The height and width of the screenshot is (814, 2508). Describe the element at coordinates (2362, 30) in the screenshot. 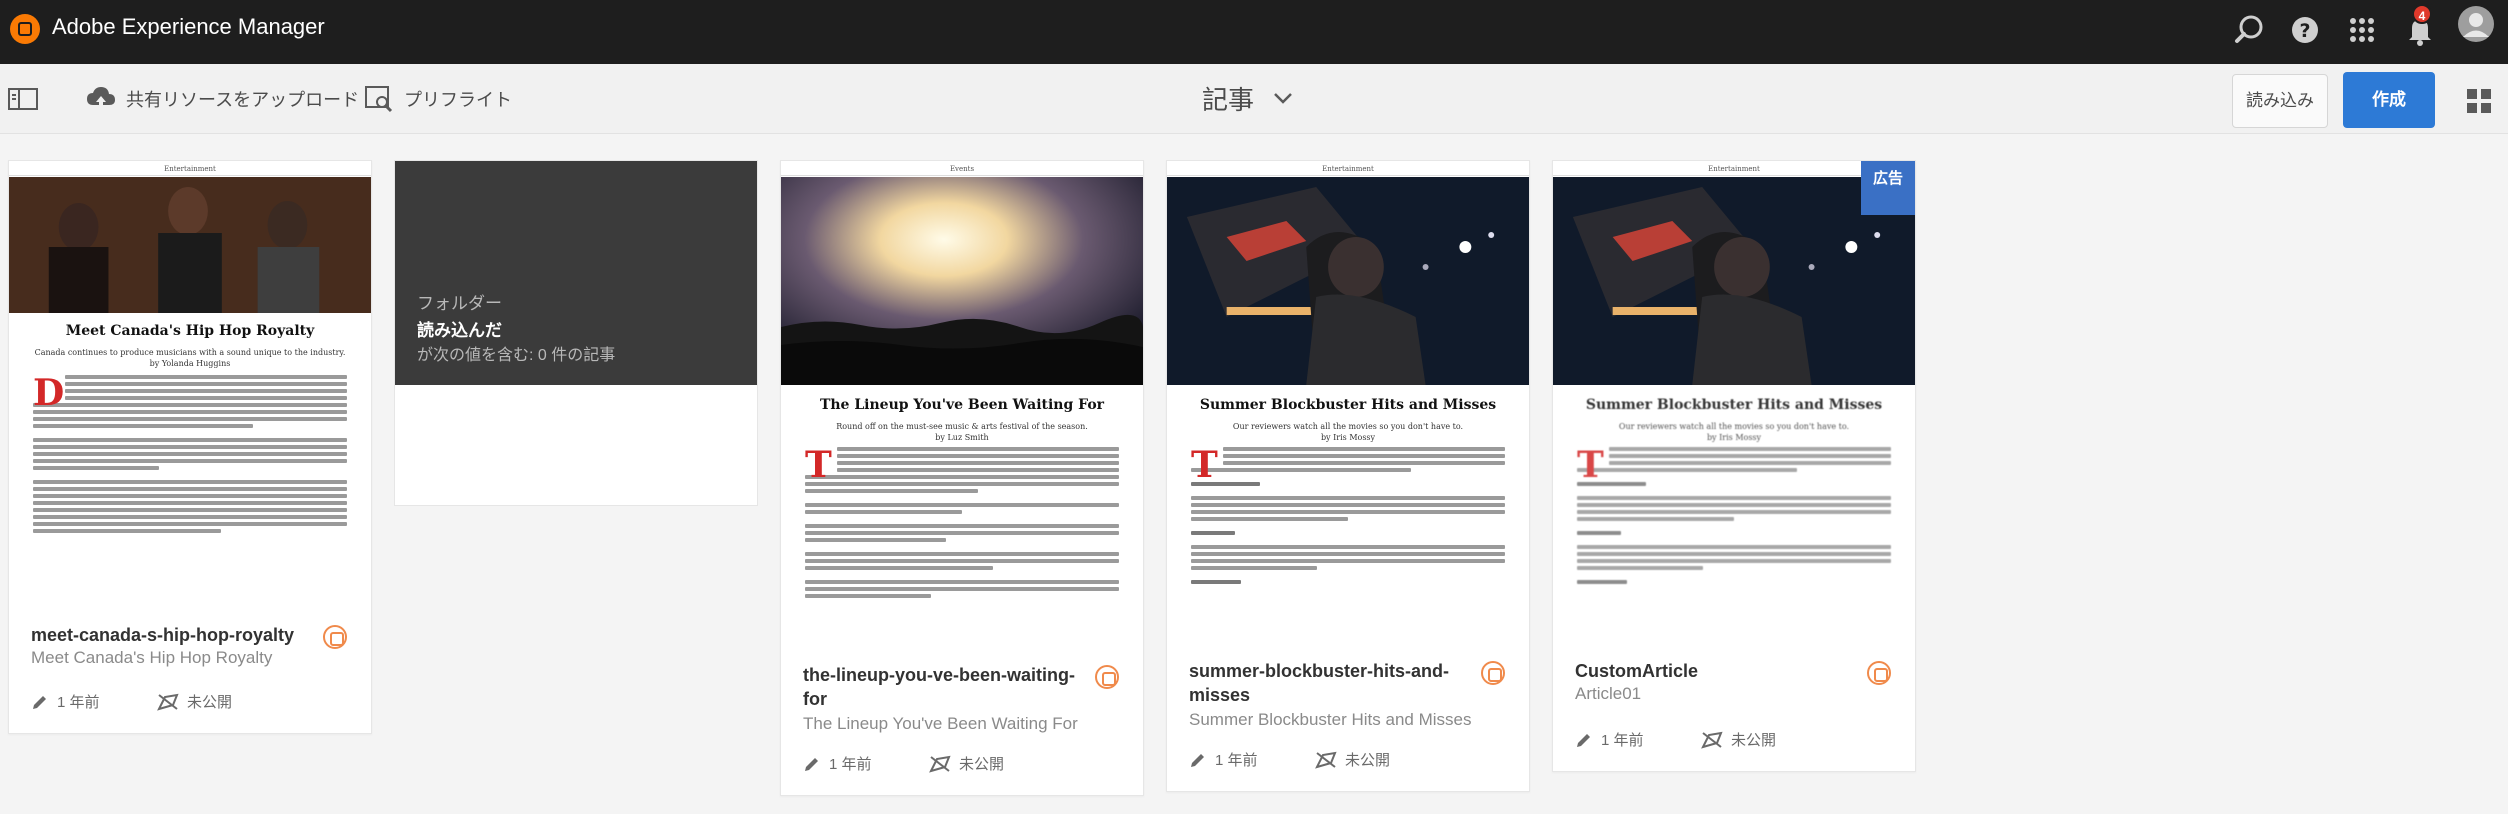

I see `solutions-icon` at that location.